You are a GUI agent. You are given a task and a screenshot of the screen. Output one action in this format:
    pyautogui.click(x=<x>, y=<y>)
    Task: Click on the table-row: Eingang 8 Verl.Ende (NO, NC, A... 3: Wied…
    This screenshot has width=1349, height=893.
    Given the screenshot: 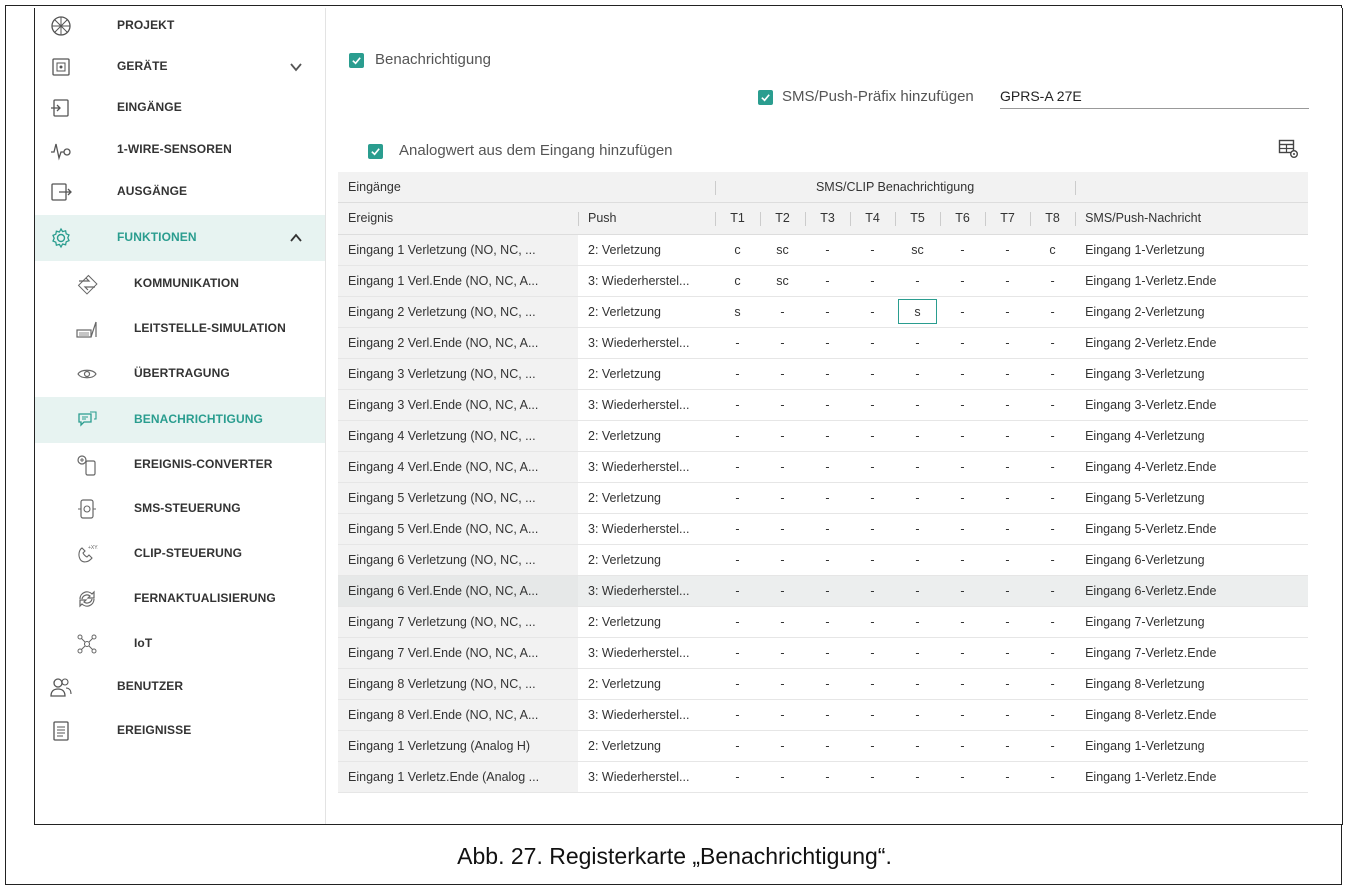 What is the action you would take?
    pyautogui.click(x=823, y=714)
    